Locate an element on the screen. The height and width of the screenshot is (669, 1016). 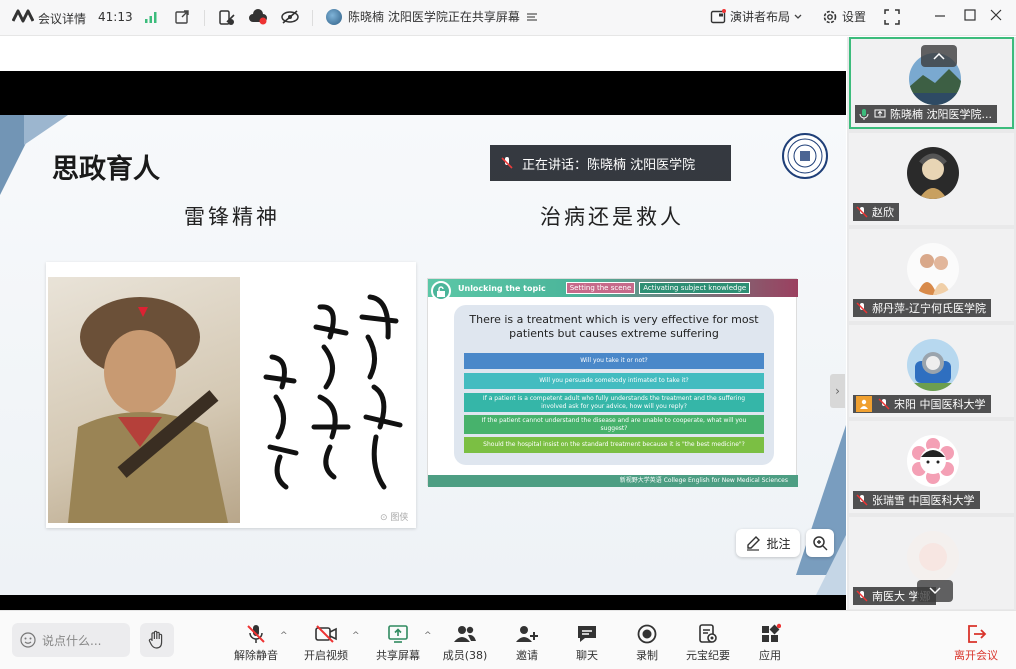
participant-name-label: 赵欣 is located at coordinates (876, 212).